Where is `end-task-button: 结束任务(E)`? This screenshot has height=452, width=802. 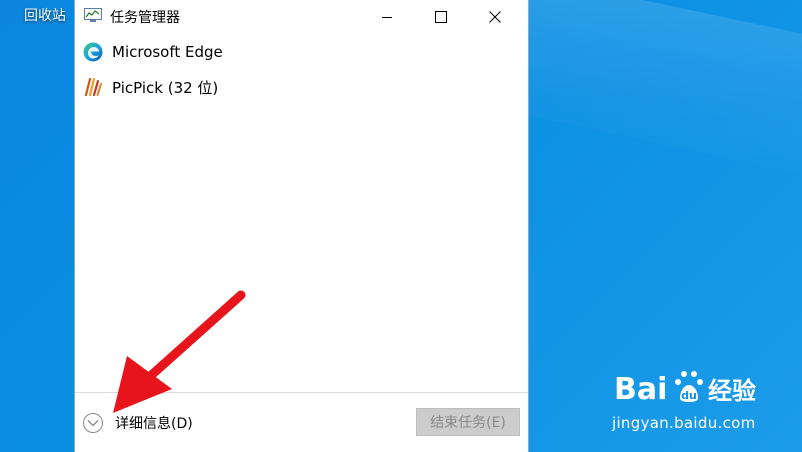
end-task-button: 结束任务(E) is located at coordinates (468, 422).